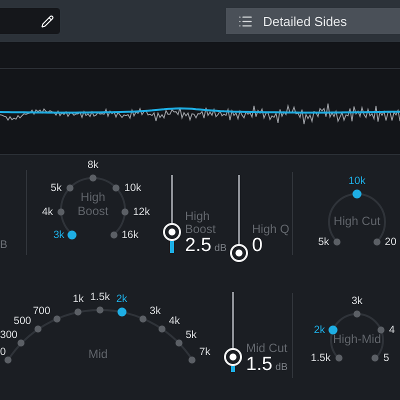 The height and width of the screenshot is (400, 400). What do you see at coordinates (390, 242) in the screenshot?
I see `frequency-label: 20` at bounding box center [390, 242].